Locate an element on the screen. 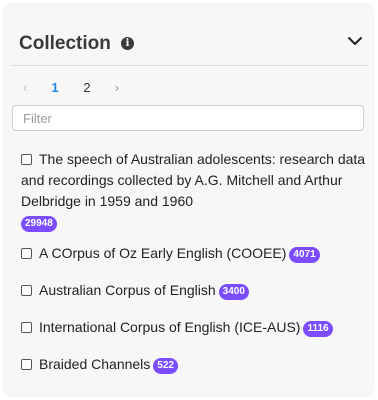 Image resolution: width=378 pixels, height=400 pixels. list-item: A COrpus of Oz Early English (COOEE) 4071 is located at coordinates (193, 253).